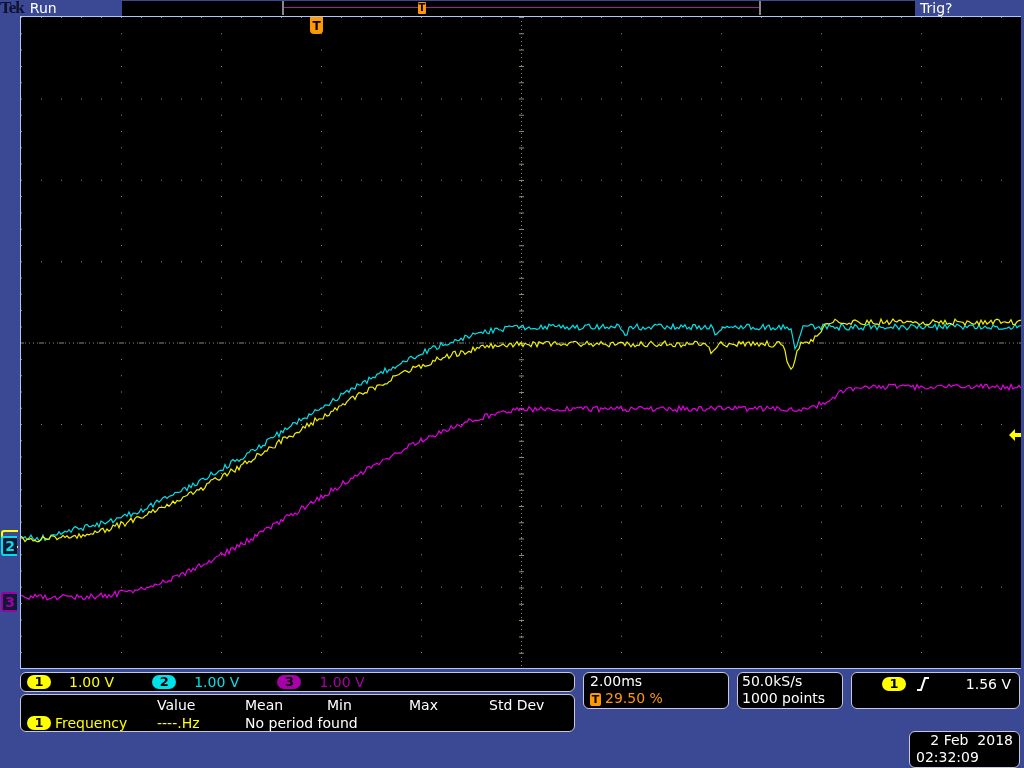  Describe the element at coordinates (179, 723) in the screenshot. I see `measurement-value: ----.Hz` at that location.